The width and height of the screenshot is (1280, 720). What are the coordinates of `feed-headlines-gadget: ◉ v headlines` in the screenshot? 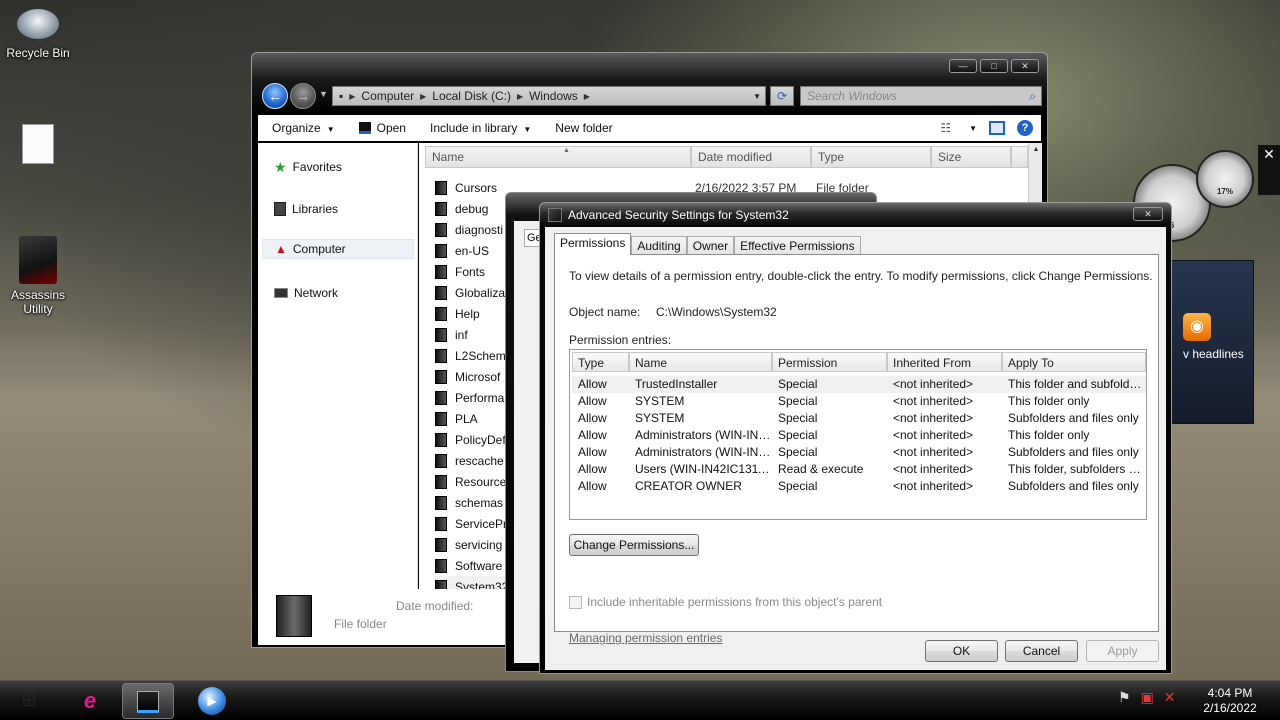 It's located at (1212, 342).